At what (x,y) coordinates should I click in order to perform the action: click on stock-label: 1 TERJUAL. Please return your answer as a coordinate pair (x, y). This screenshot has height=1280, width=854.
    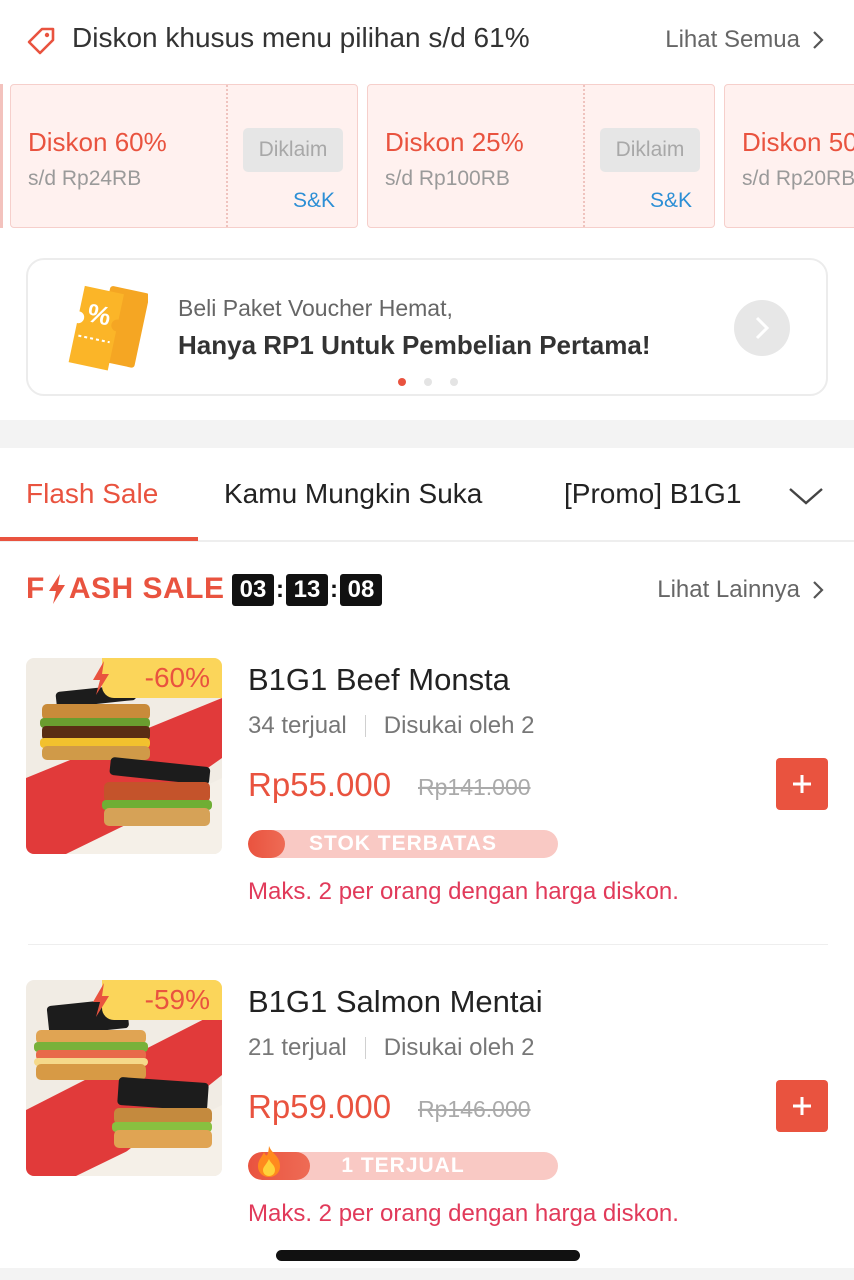
    Looking at the image, I should click on (403, 1165).